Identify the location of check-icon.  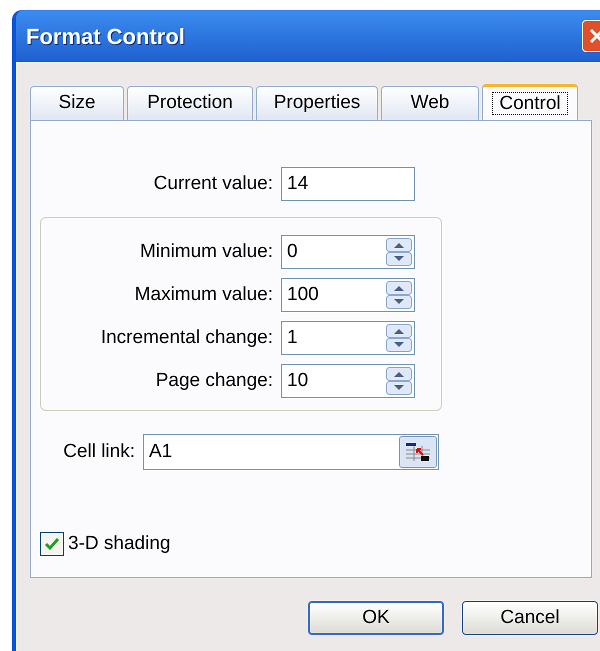
(52, 544).